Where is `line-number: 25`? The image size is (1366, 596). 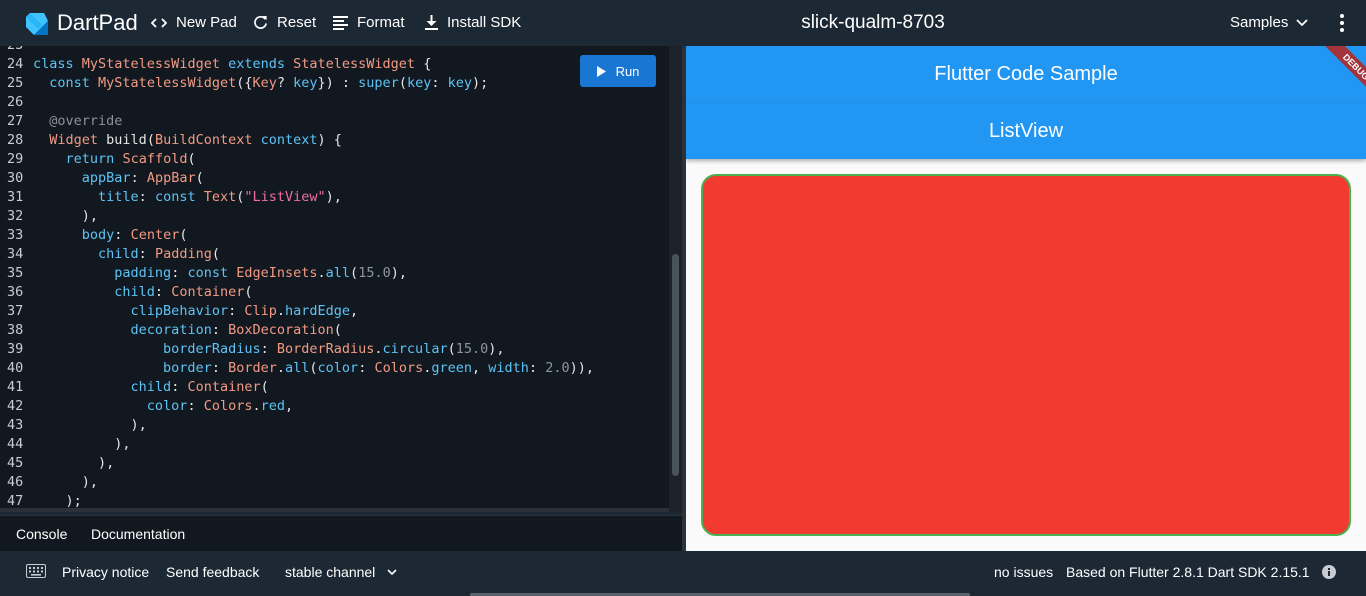 line-number: 25 is located at coordinates (15, 83).